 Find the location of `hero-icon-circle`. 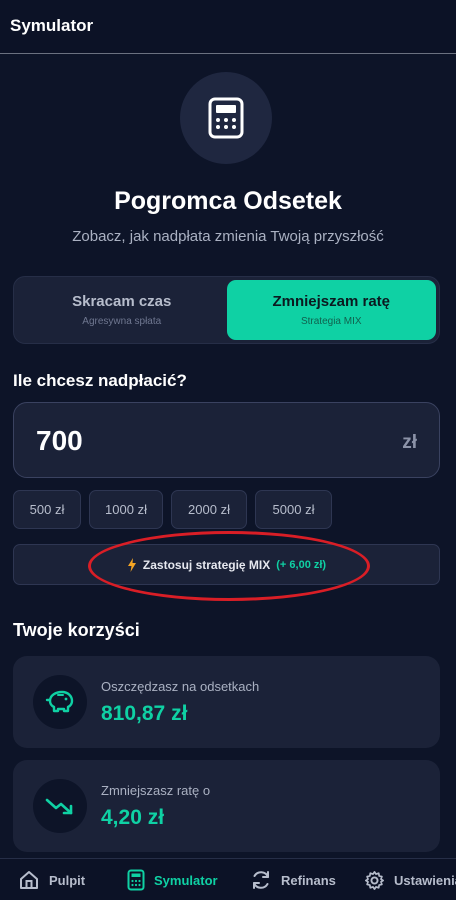

hero-icon-circle is located at coordinates (226, 118).